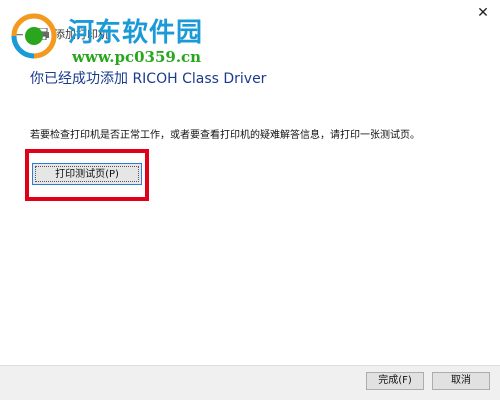  What do you see at coordinates (225, 135) in the screenshot?
I see `info-text: 若要检查打印机是否正常工作，或者要查看打印机的疑难解答信息，请打印一张测试页。` at bounding box center [225, 135].